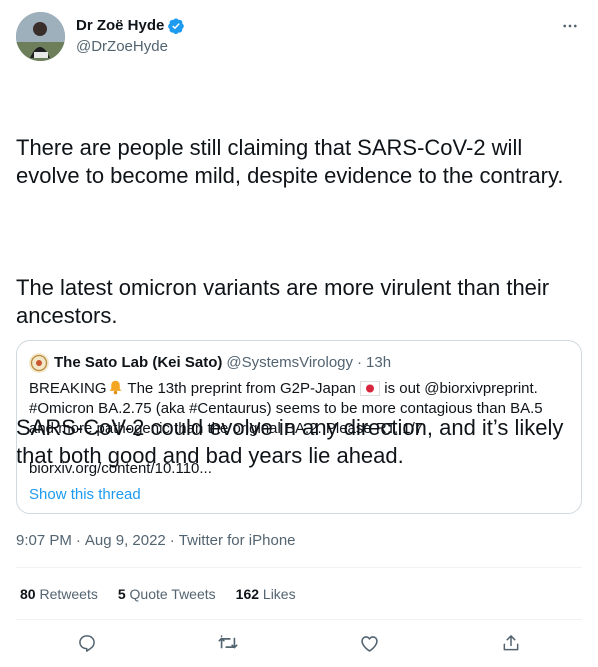  I want to click on quoted-text-part: The 13th preprint from G2P-Japan, so click(239, 388).